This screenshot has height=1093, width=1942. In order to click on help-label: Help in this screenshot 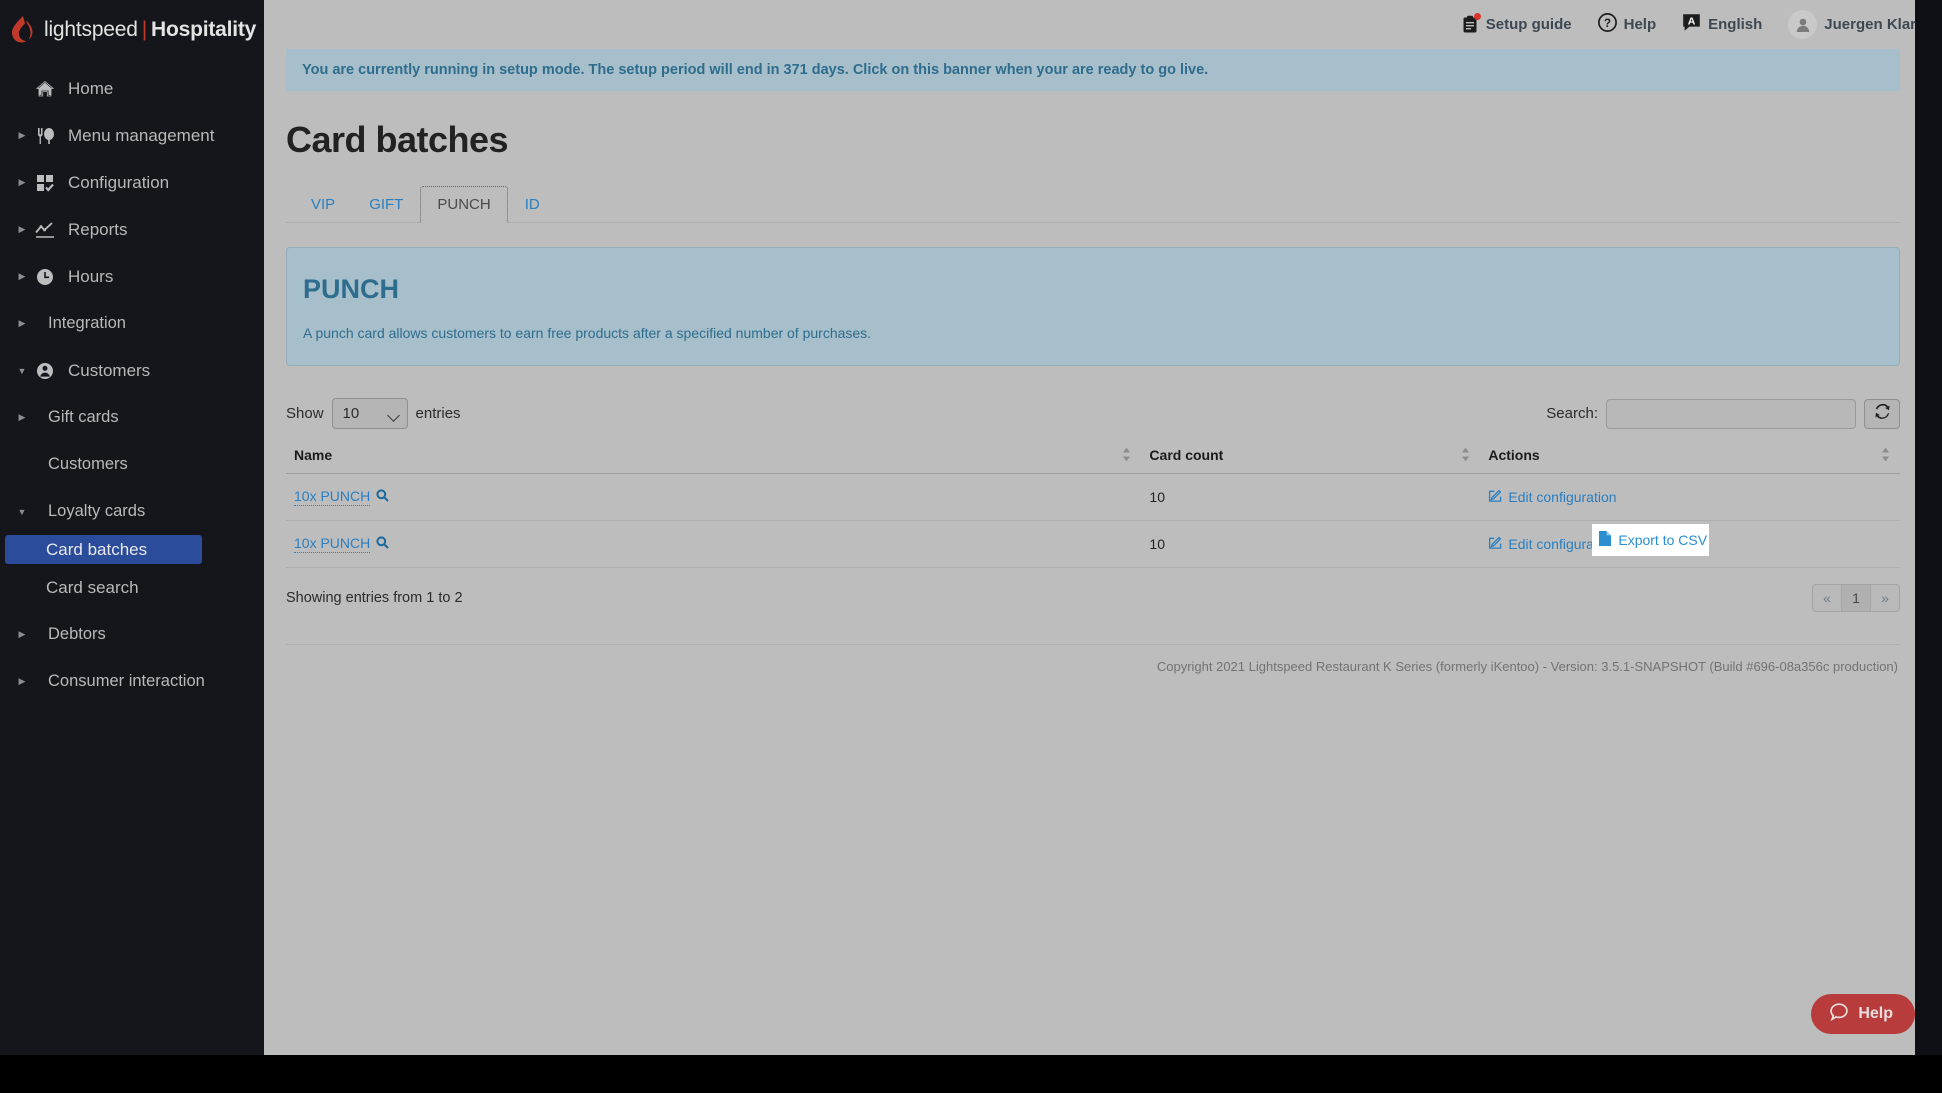, I will do `click(1640, 24)`.